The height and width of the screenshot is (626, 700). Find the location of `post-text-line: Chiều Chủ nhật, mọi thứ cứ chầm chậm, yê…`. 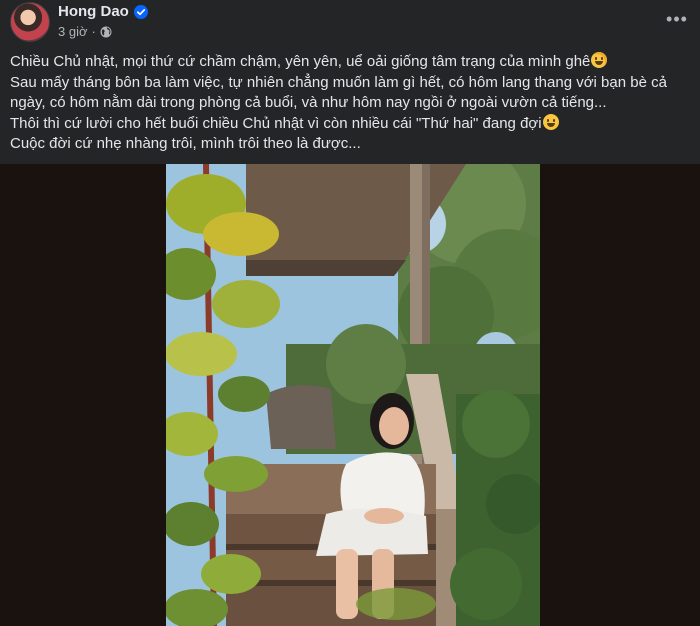

post-text-line: Chiều Chủ nhật, mọi thứ cứ chầm chậm, yê… is located at coordinates (352, 62).